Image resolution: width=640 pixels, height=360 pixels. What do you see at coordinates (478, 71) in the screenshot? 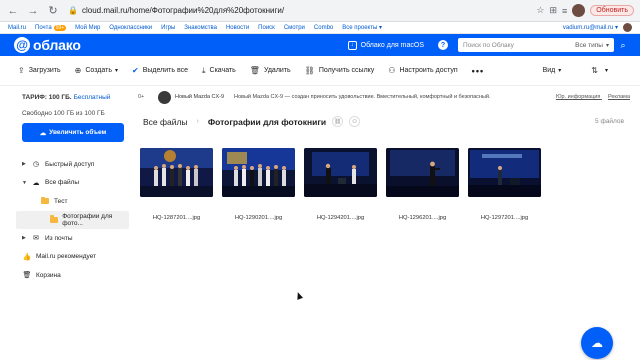
I see `more-button: •••` at bounding box center [478, 71].